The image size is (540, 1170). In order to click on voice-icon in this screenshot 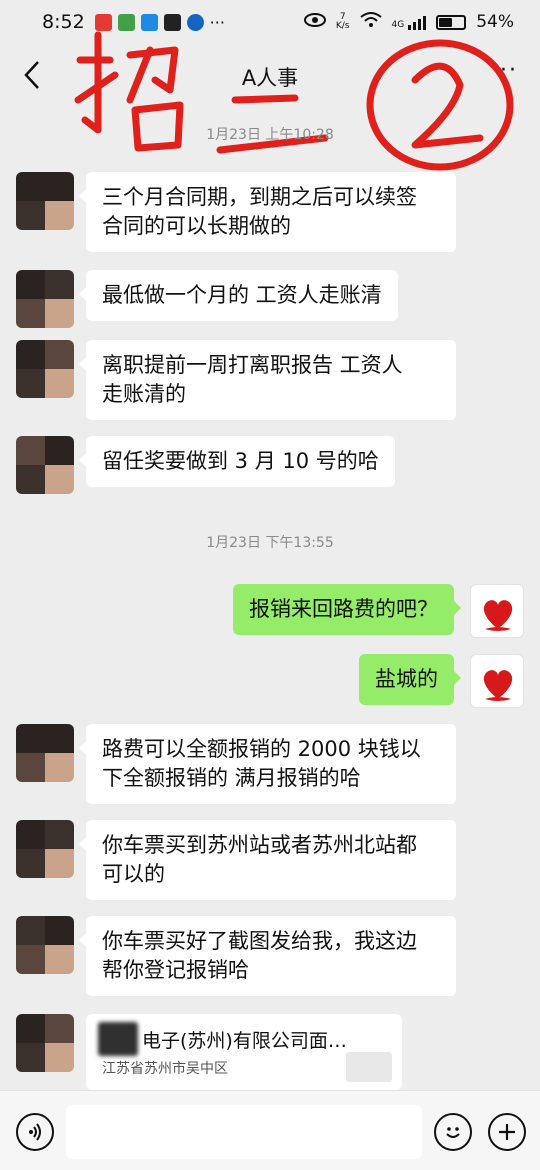, I will do `click(35, 1132)`.